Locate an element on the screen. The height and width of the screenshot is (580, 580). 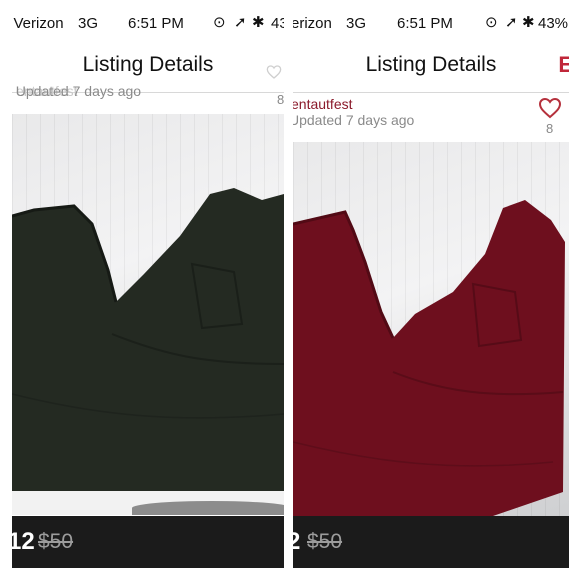
nav-action-button: E is located at coordinates (563, 65).